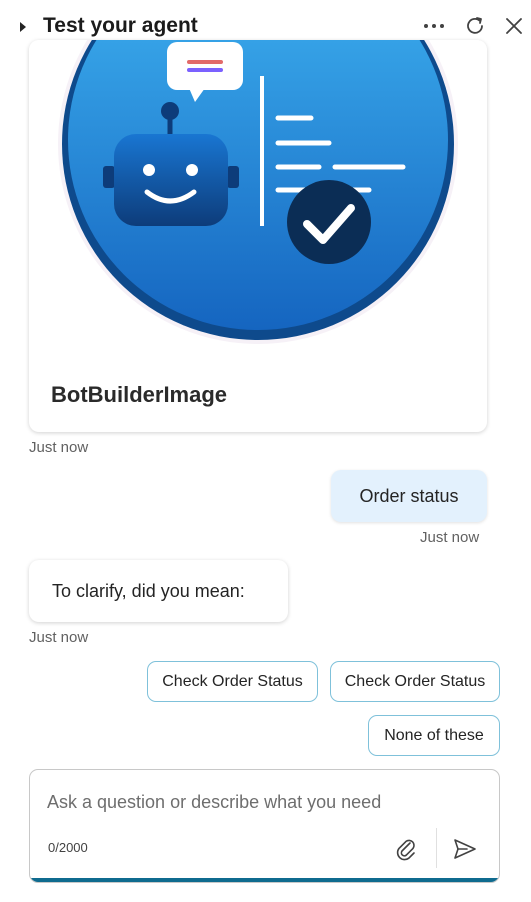 Image resolution: width=531 pixels, height=902 pixels. Describe the element at coordinates (148, 590) in the screenshot. I see `bot-message-text: To clarify, did you mean:` at that location.